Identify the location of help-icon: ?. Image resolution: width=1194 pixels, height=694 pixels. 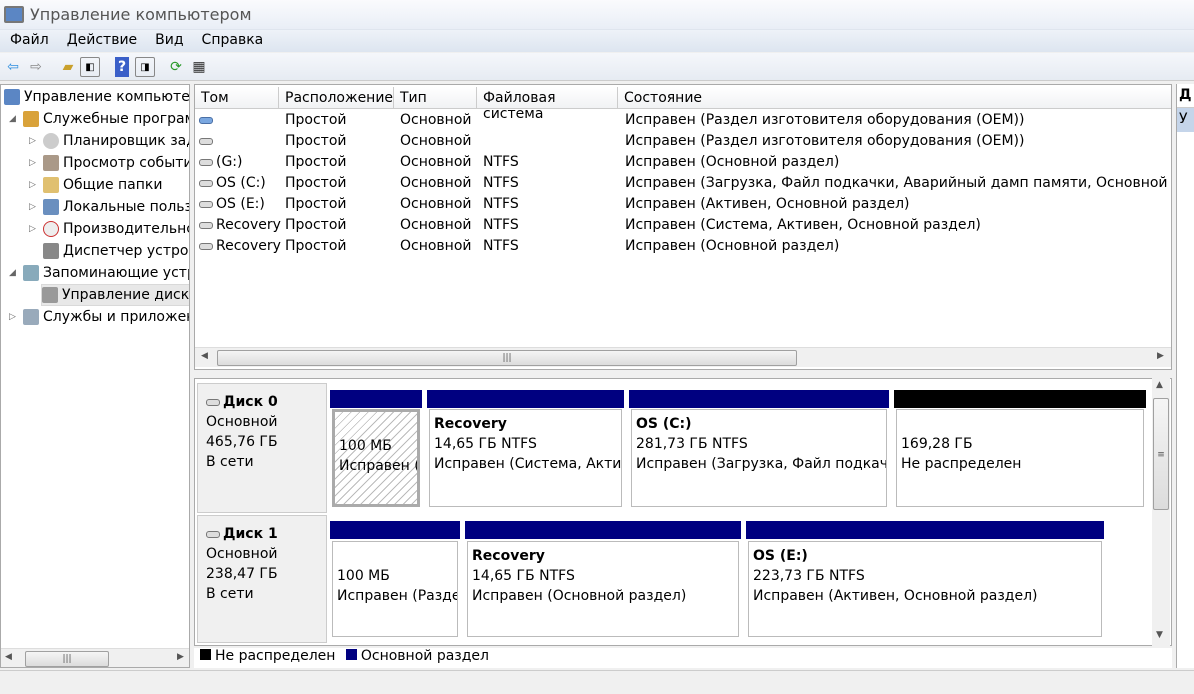
(122, 67).